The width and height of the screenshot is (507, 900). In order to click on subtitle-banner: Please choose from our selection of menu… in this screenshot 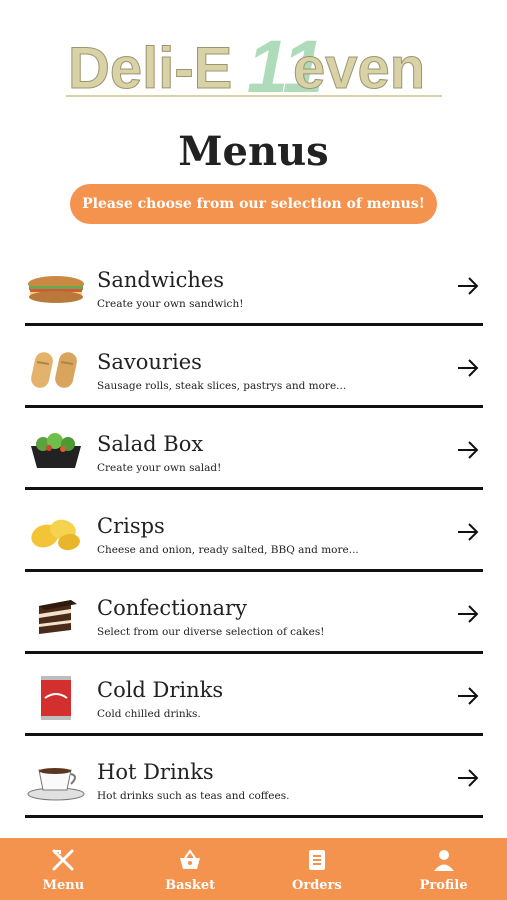, I will do `click(253, 204)`.